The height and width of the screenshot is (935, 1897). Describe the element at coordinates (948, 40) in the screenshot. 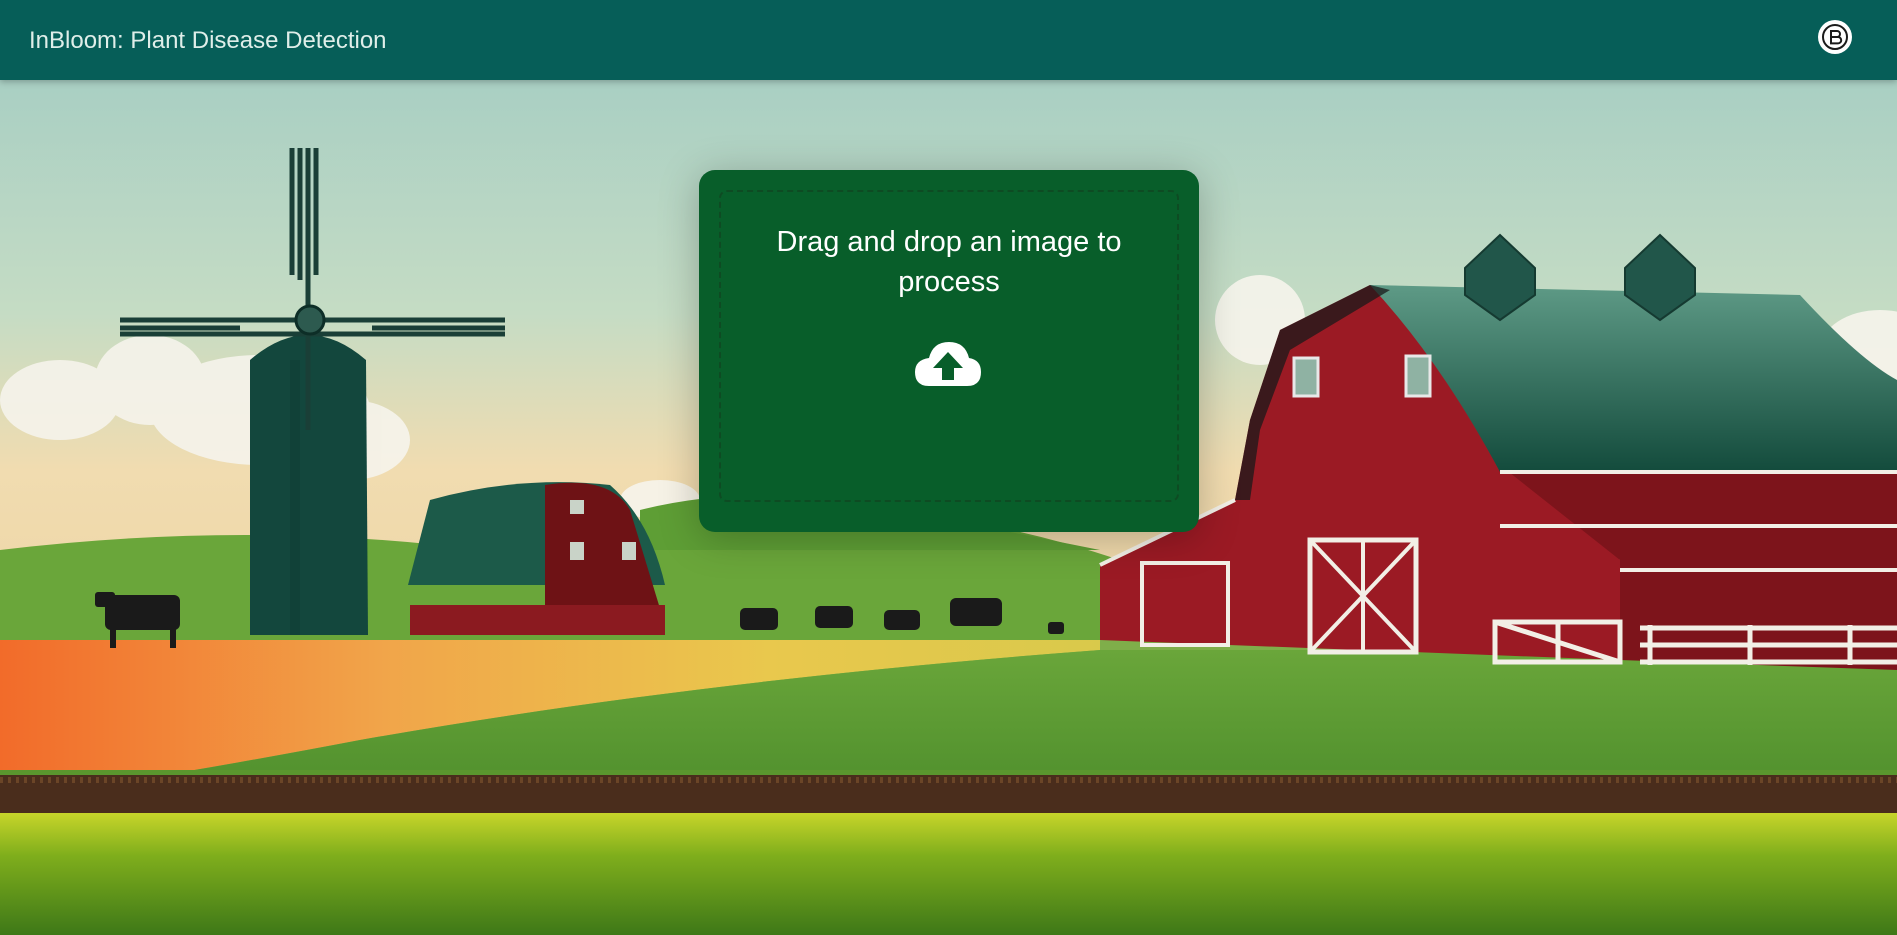

I see `app-header: InBloom: Plant Disease Detection` at that location.